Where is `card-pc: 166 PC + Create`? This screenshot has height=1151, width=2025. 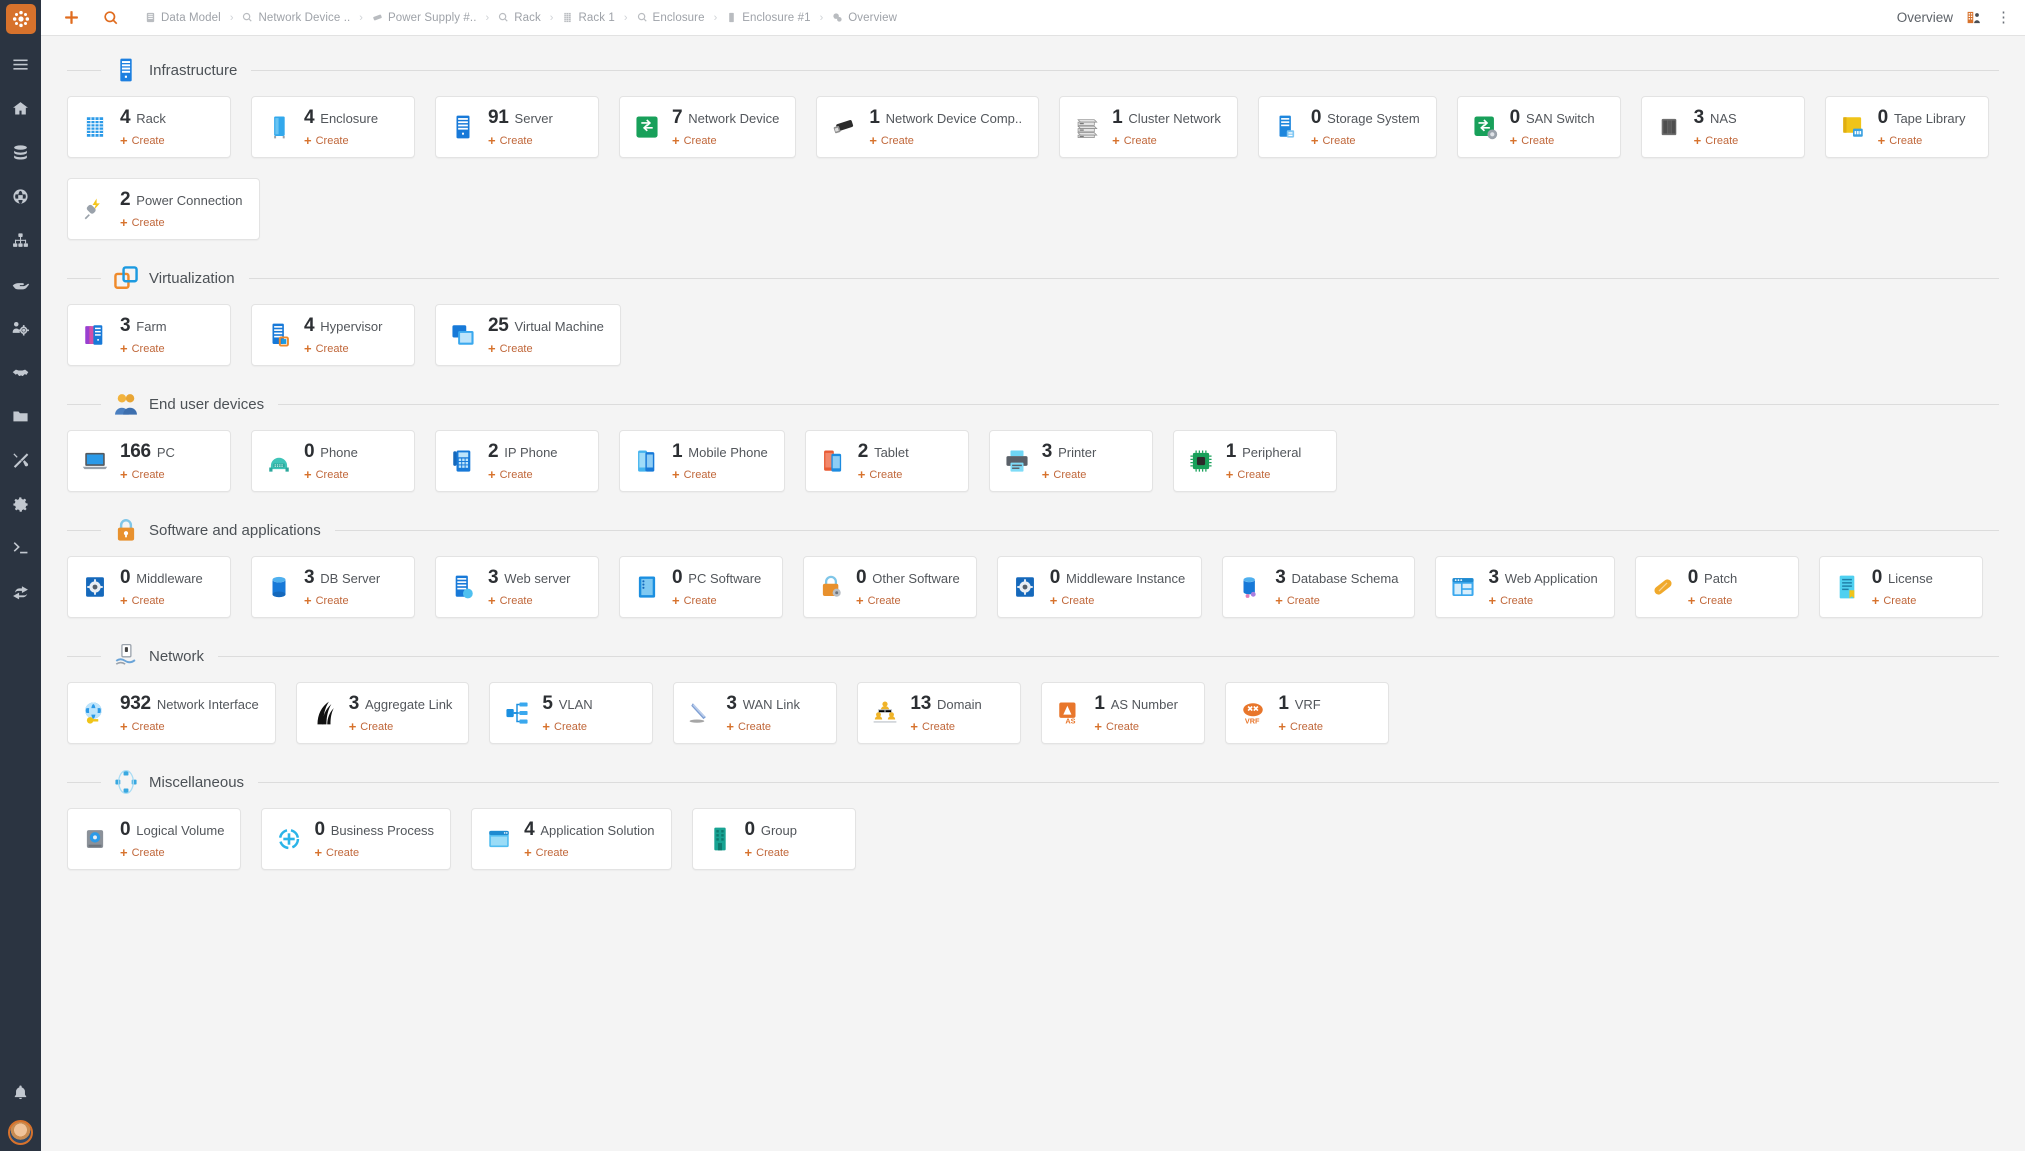
card-pc: 166 PC + Create is located at coordinates (149, 461).